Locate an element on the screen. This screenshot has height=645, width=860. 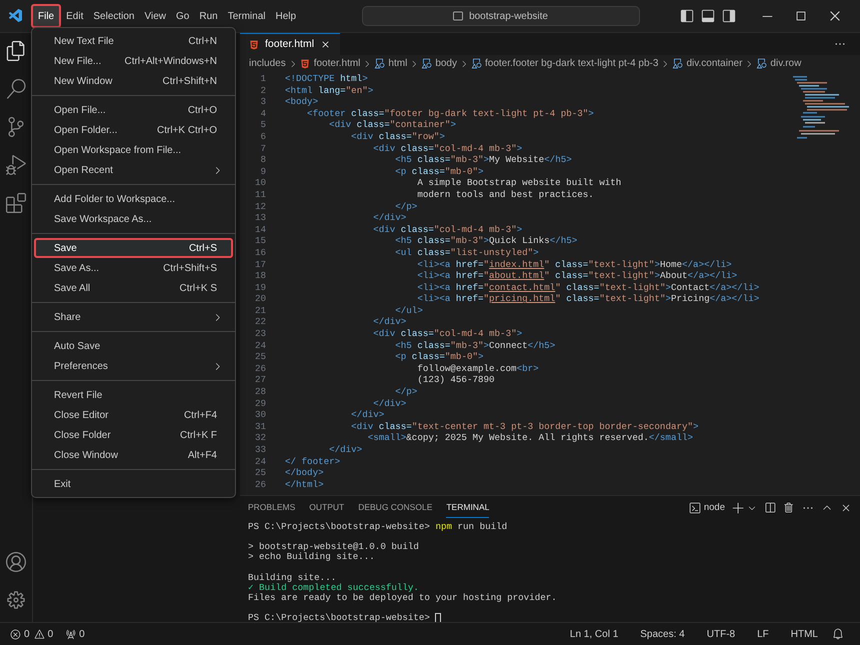
line-number: 7 is located at coordinates (262, 148).